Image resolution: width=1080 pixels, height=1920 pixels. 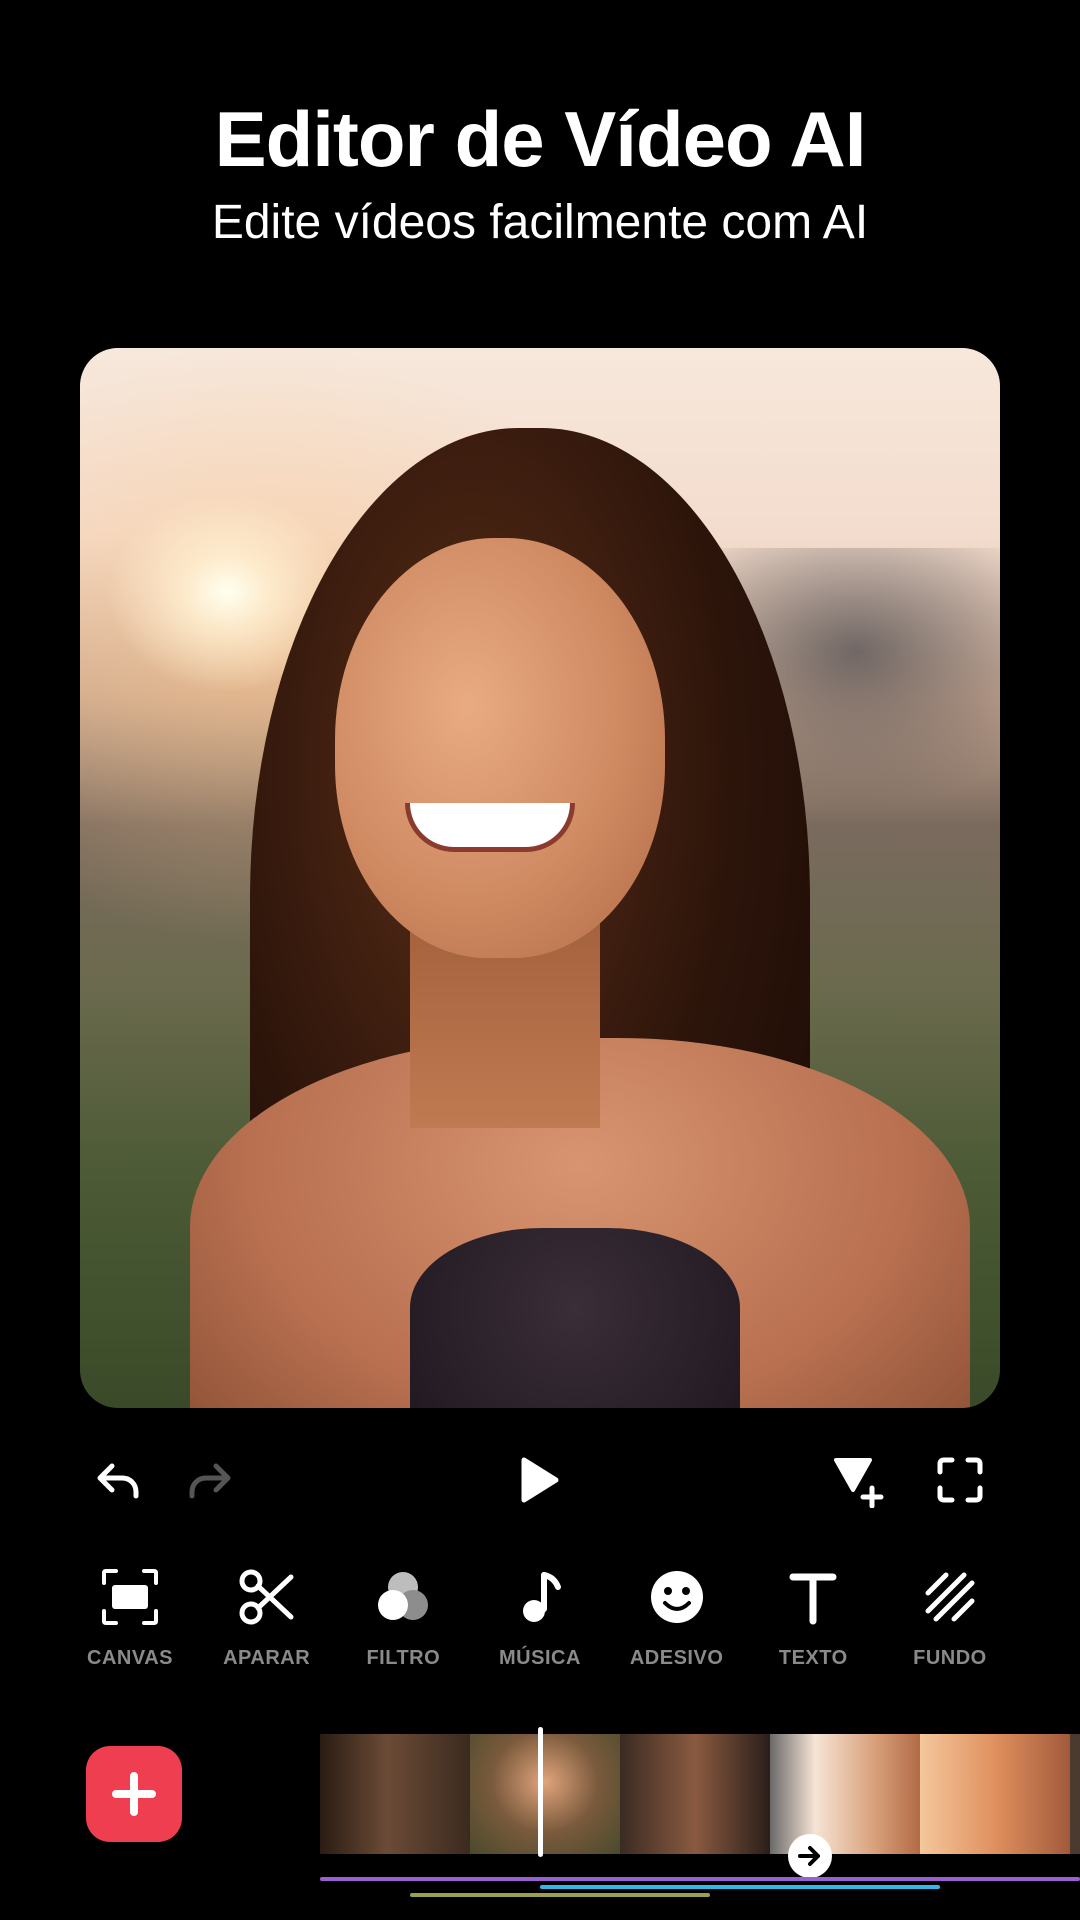 What do you see at coordinates (540, 139) in the screenshot?
I see `app-title: Editor de Vídeo AI` at bounding box center [540, 139].